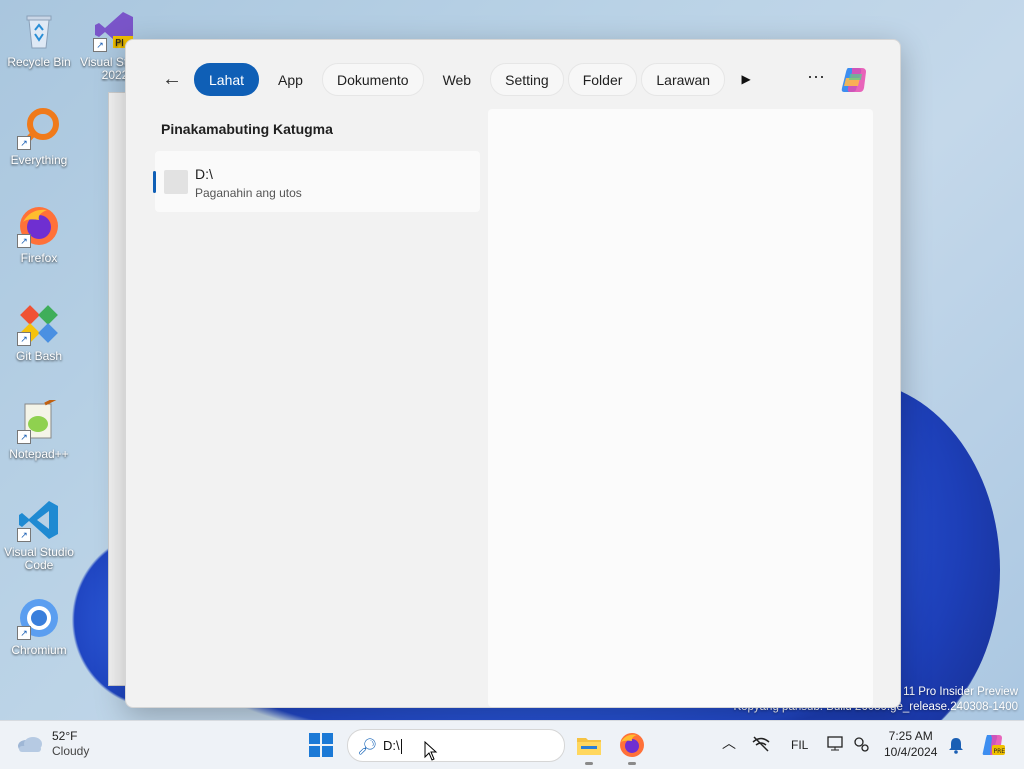 The height and width of the screenshot is (769, 1024). I want to click on desktop-icon-recycle-bin: Recycle Bin, so click(39, 38).